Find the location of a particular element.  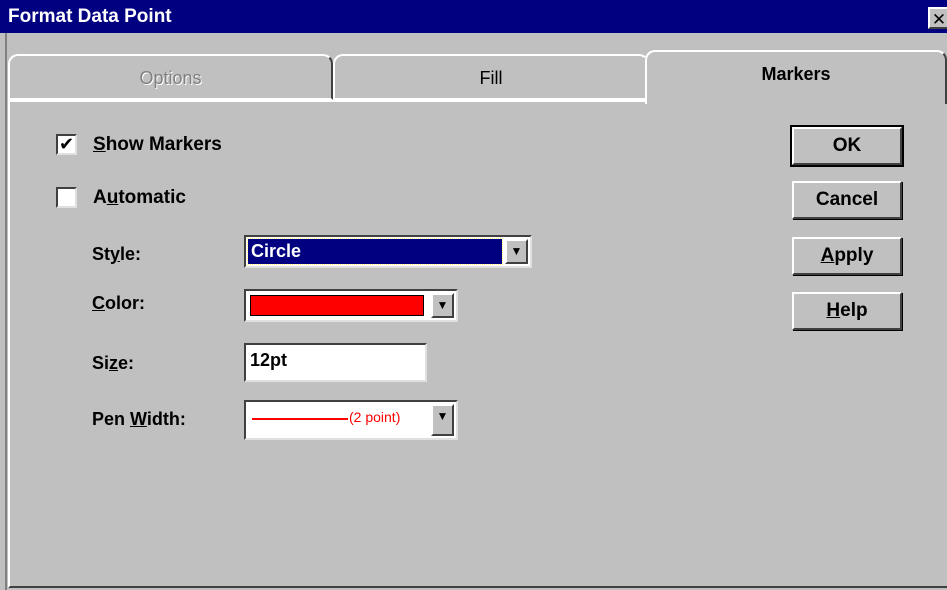

tab-fill-label: Fill is located at coordinates (491, 78).